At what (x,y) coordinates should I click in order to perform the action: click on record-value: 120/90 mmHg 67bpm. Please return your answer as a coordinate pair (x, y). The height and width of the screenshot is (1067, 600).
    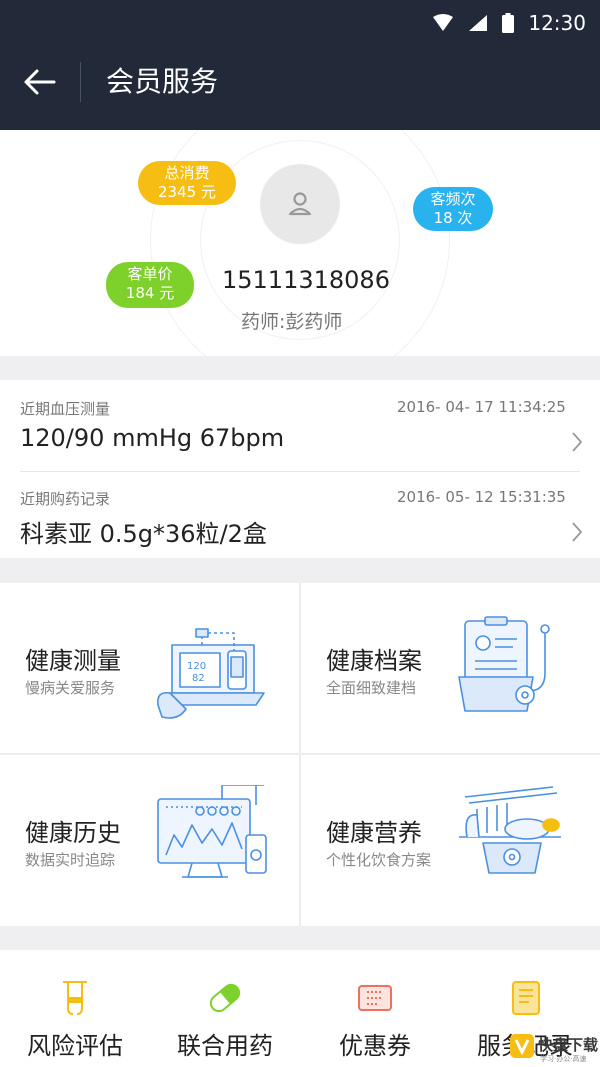
    Looking at the image, I should click on (152, 438).